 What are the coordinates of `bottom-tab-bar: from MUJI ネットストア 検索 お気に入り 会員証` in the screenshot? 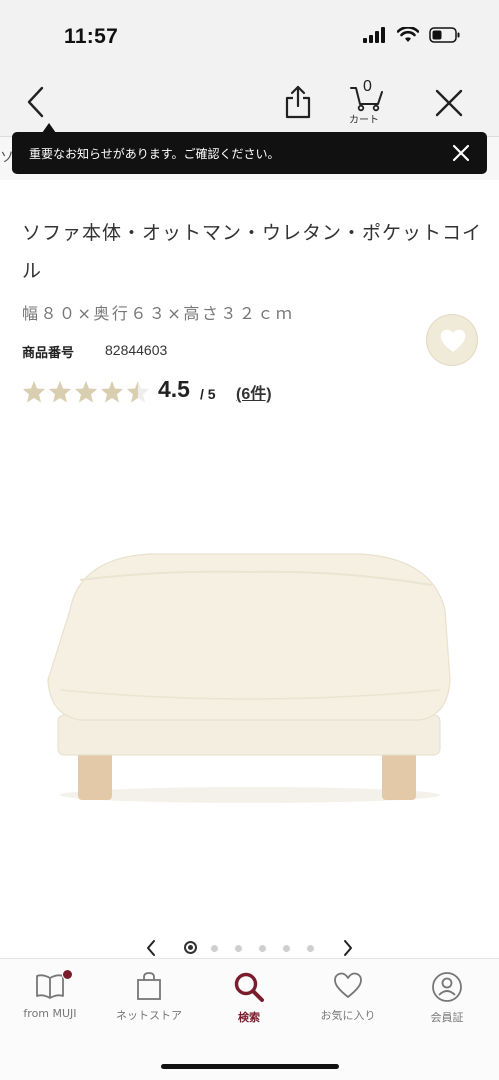 It's located at (249, 1019).